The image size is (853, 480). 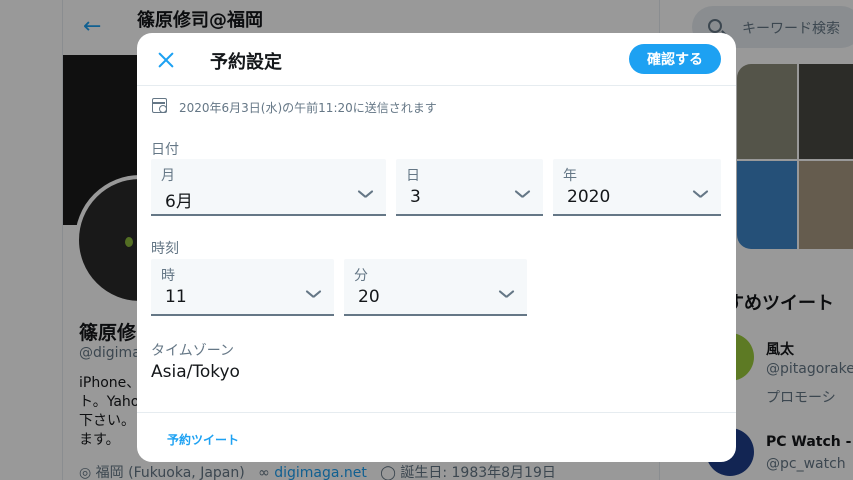 I want to click on day-select: 日 3, so click(x=469, y=187).